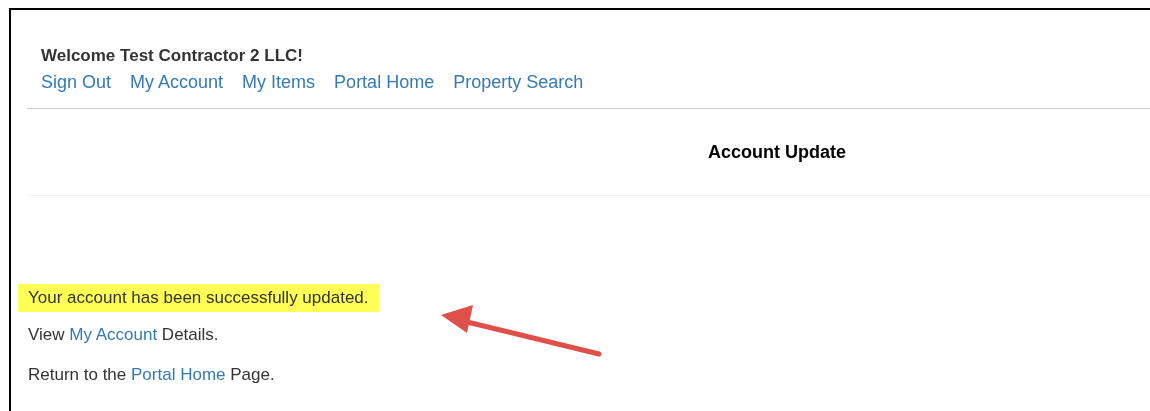 The image size is (1150, 411). I want to click on inline-link: My Account, so click(113, 334).